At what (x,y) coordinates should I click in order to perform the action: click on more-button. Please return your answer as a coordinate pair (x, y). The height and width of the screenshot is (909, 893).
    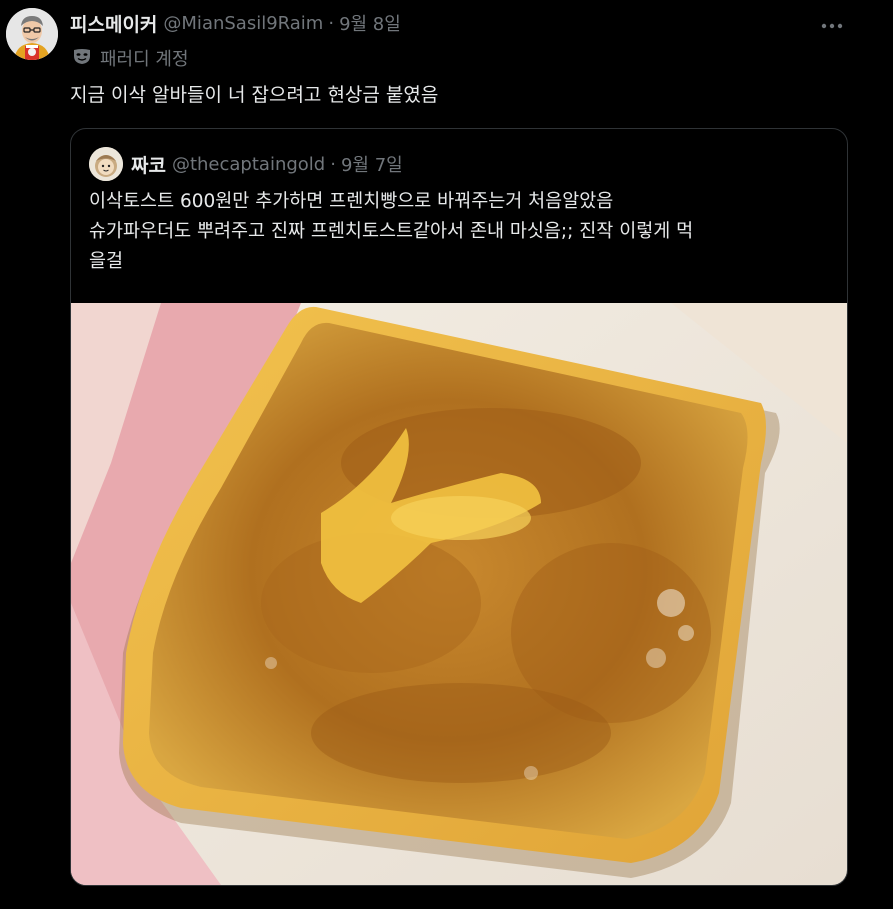
    Looking at the image, I should click on (832, 23).